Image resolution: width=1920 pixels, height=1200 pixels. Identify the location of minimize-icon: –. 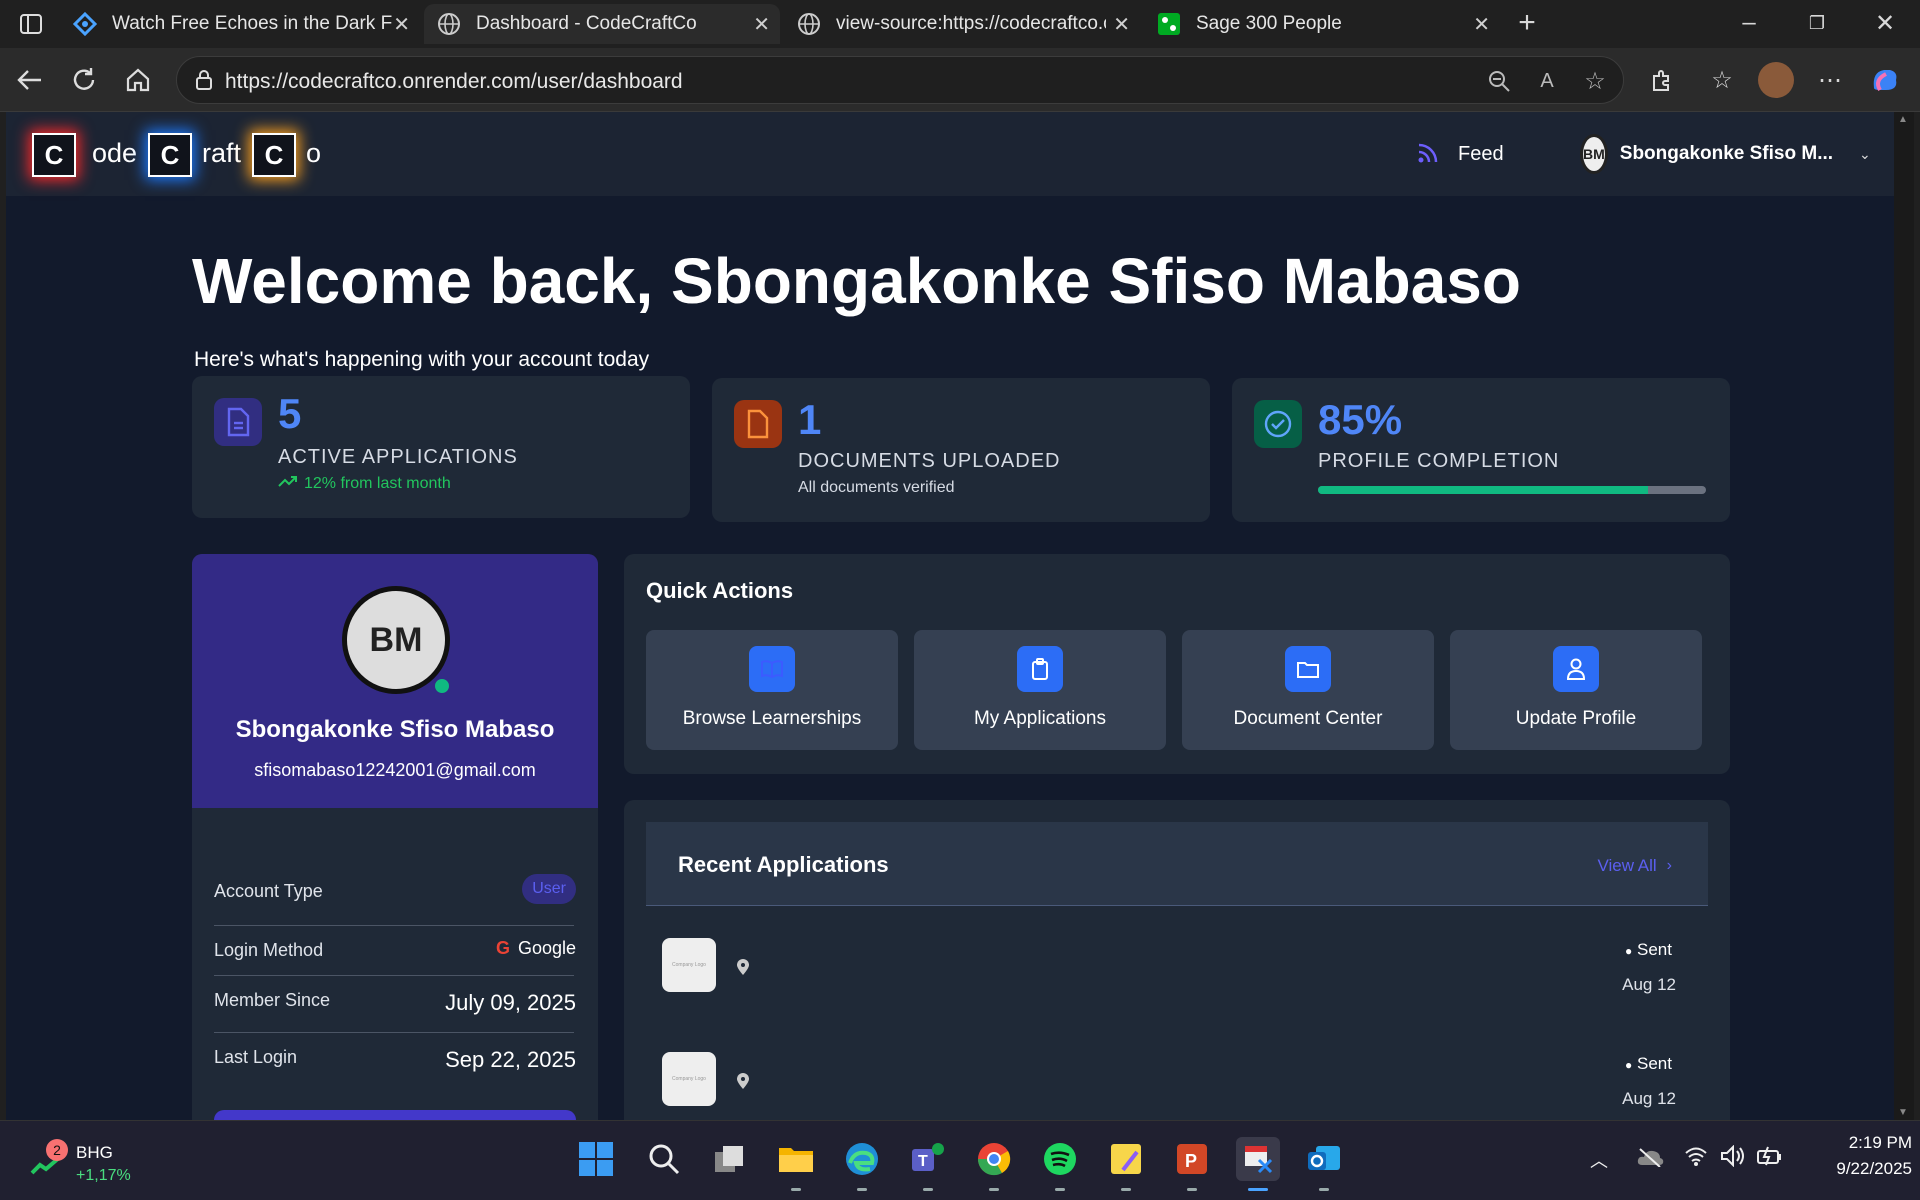
(1749, 23).